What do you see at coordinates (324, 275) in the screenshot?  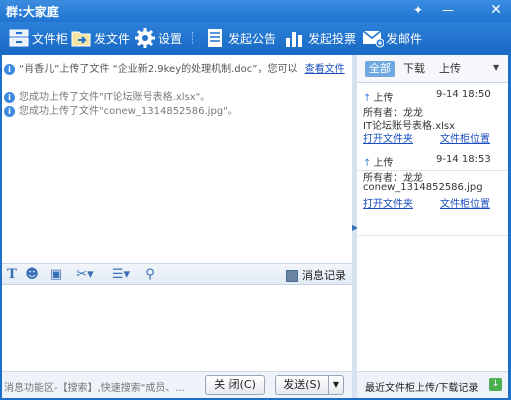 I see `history-label: 消息记录` at bounding box center [324, 275].